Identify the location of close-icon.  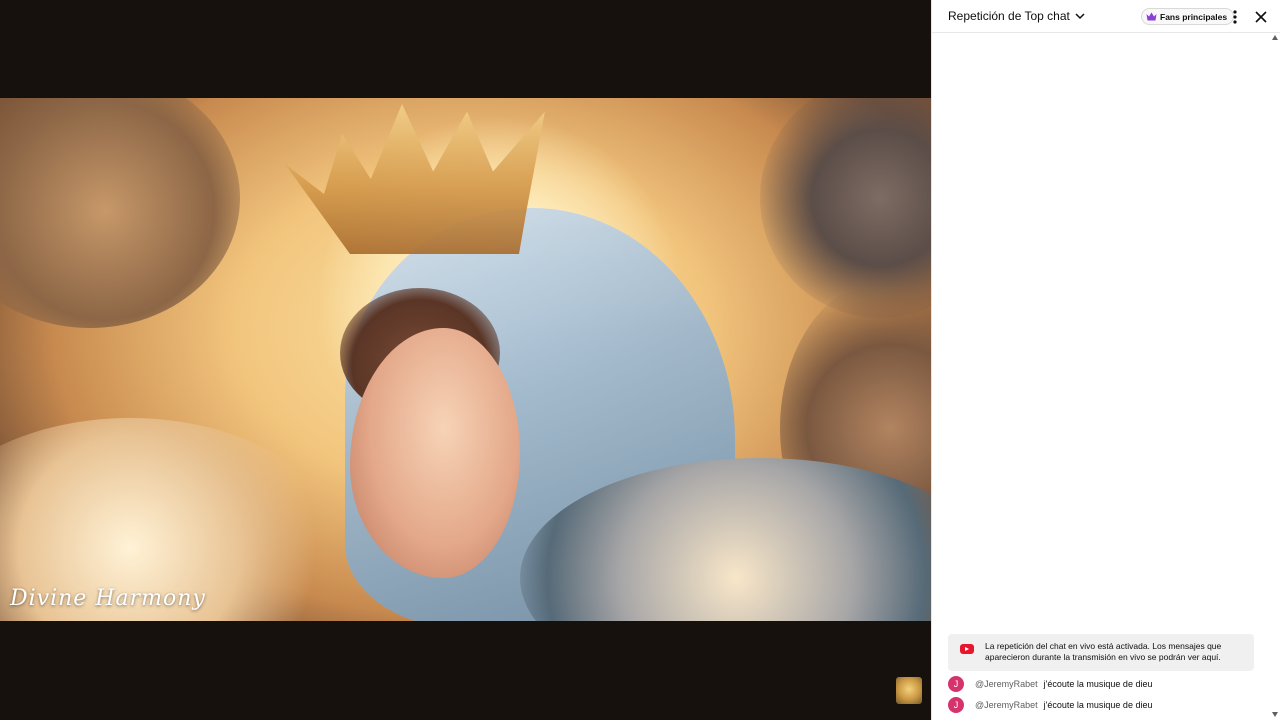
(1261, 17).